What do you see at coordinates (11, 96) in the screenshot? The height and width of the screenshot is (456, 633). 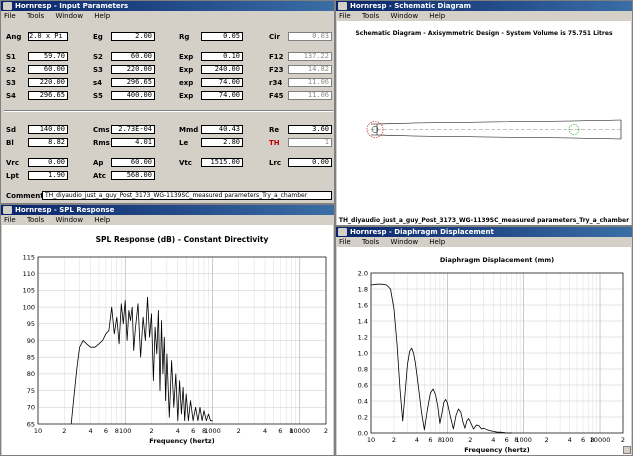 I see `param-label-s4b: S4` at bounding box center [11, 96].